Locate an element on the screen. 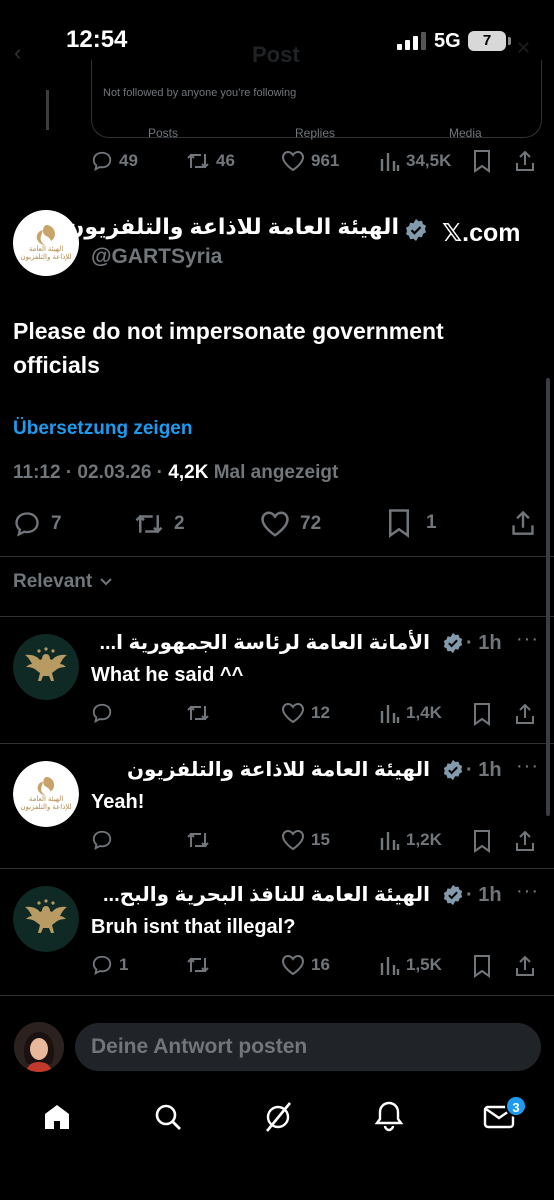 The width and height of the screenshot is (554, 1200). user-avatar-icon is located at coordinates (39, 1047).